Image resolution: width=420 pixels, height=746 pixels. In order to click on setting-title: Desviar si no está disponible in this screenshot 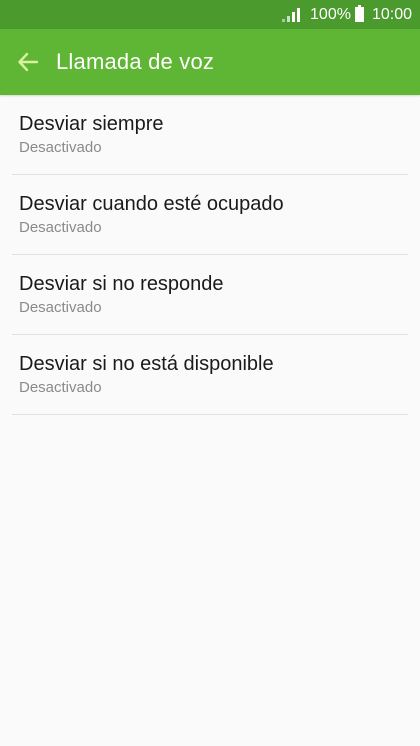, I will do `click(146, 364)`.